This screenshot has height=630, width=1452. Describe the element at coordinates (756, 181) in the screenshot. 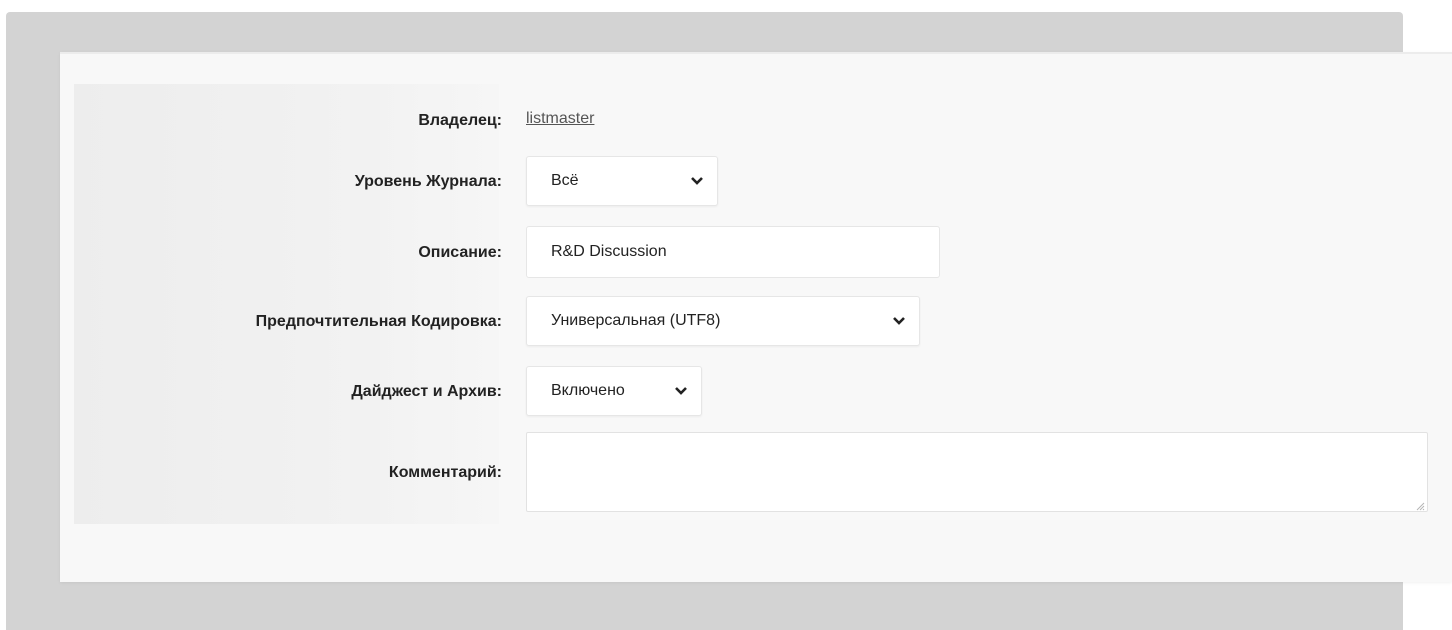

I see `log-level-row: Уровень Журнала: Всё` at that location.